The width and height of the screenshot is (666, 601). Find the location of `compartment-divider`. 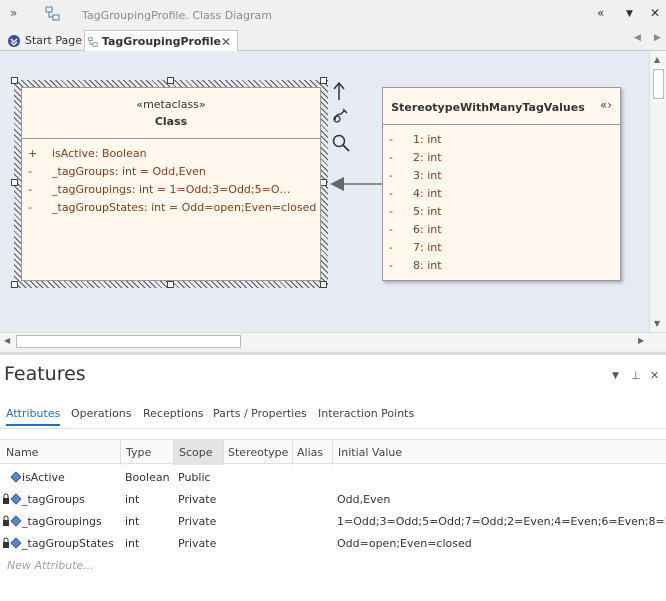

compartment-divider is located at coordinates (501, 124).